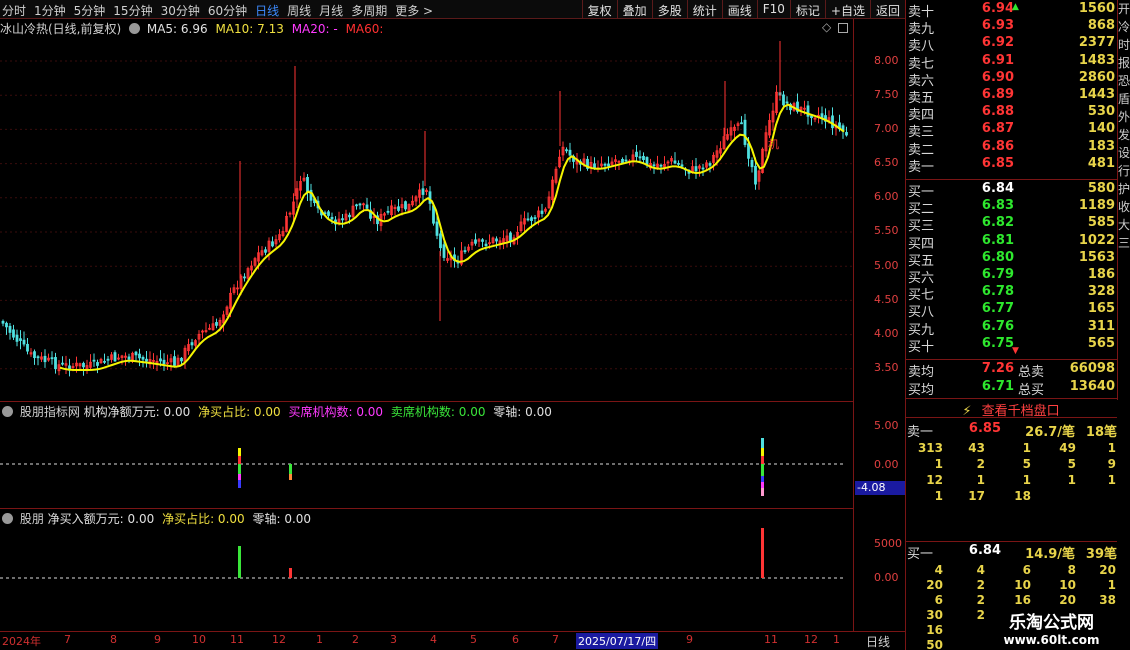 This screenshot has height=650, width=1130. I want to click on tab-30min: 30分钟, so click(180, 10).